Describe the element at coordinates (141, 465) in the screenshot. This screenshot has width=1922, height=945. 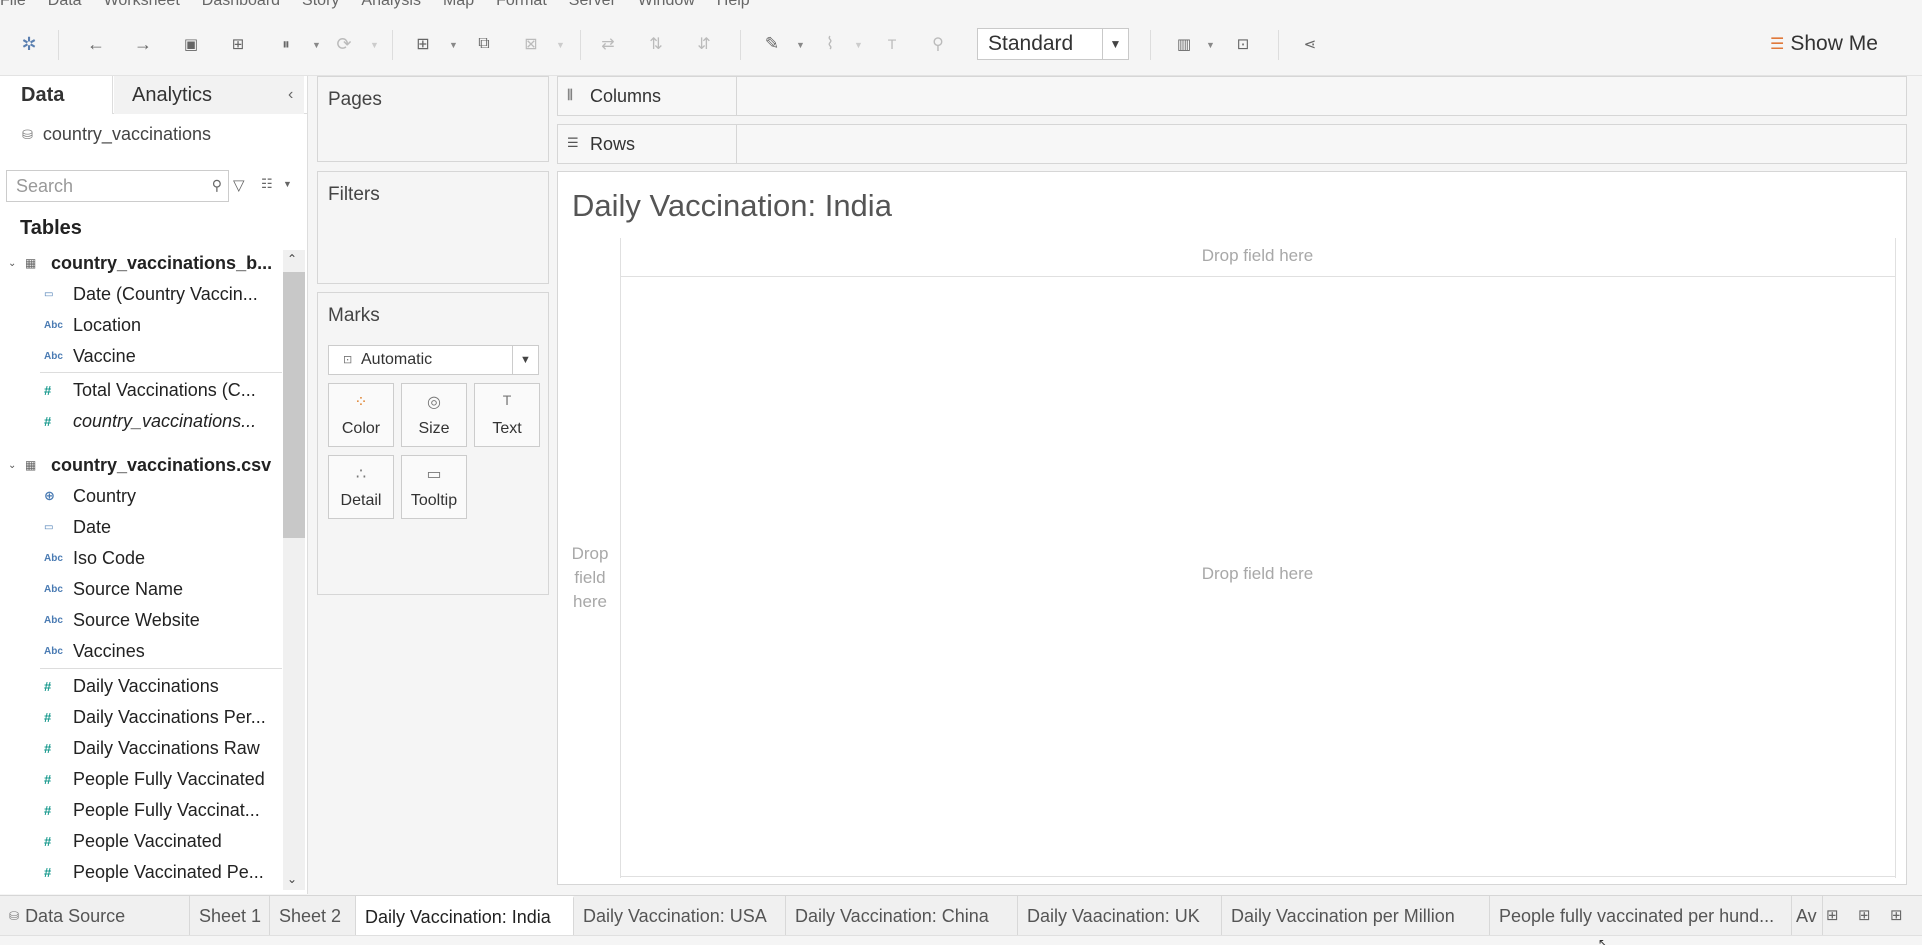
I see `table-header-row: ⌄ ▦ country_vaccinations.csv` at that location.